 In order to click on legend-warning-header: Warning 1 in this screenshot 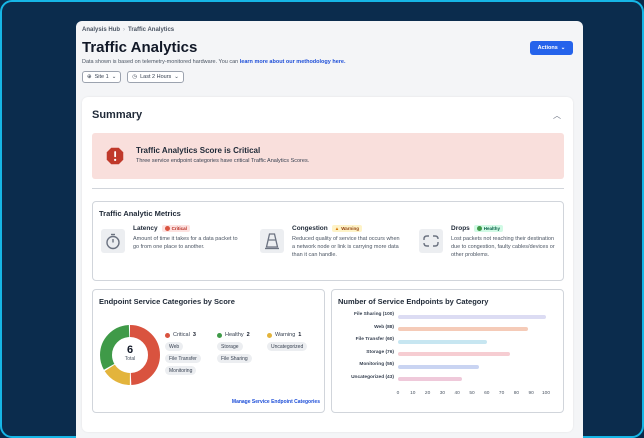, I will do `click(287, 335)`.